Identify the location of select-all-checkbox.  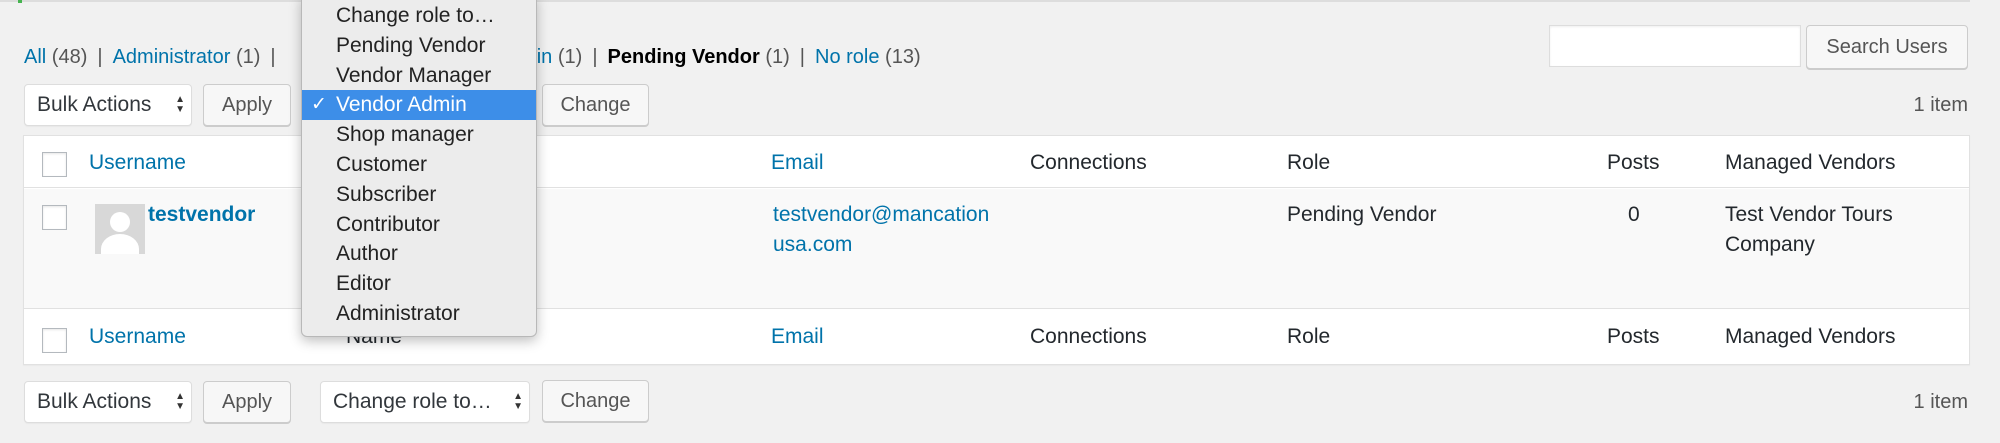
(54, 164).